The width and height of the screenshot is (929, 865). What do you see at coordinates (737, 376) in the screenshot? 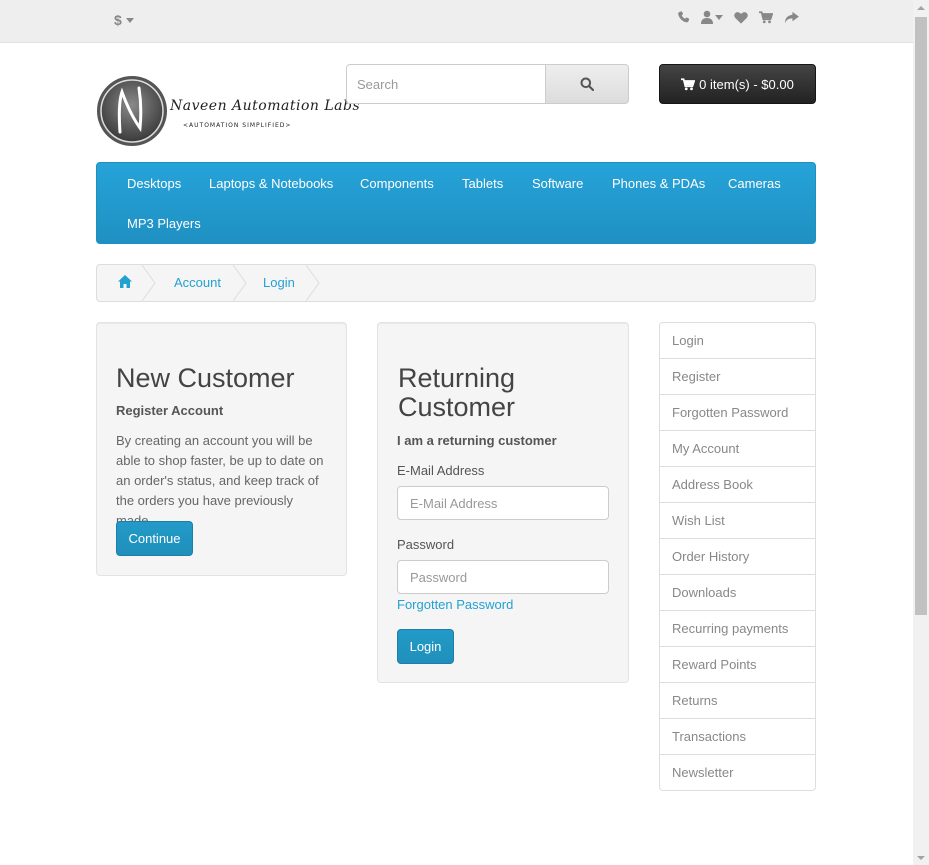
I see `list-item-register: Register` at bounding box center [737, 376].